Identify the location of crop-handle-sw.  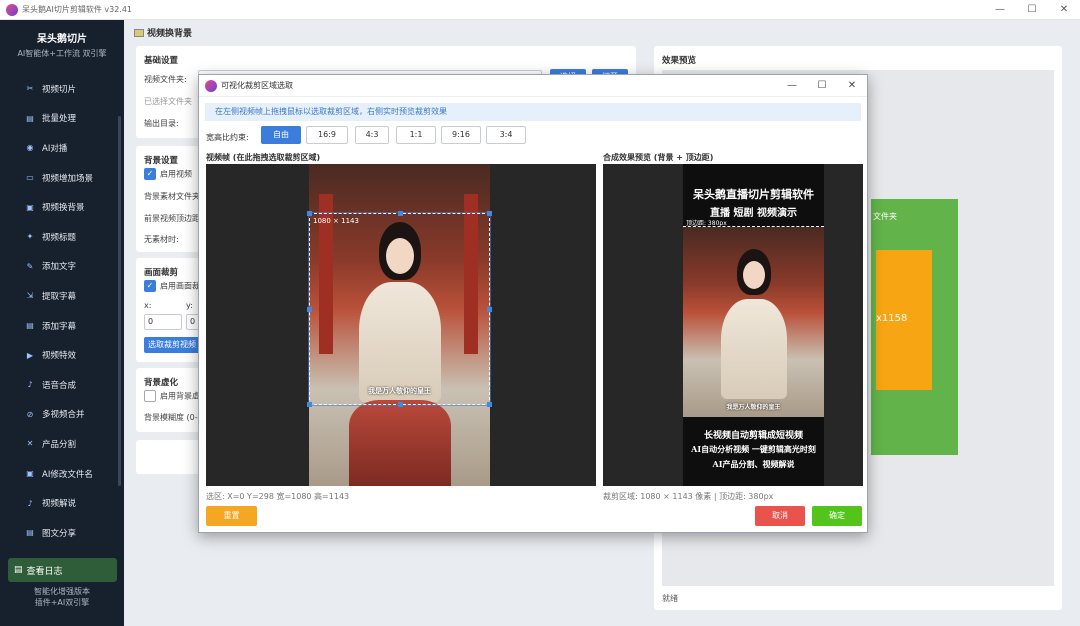
(309, 404).